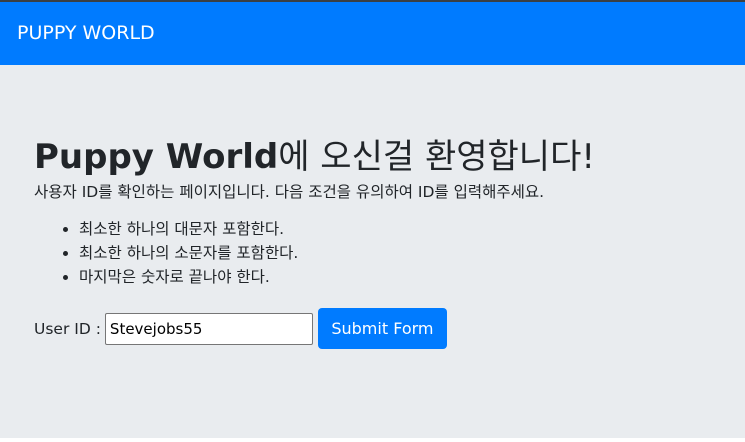 The height and width of the screenshot is (442, 745). I want to click on window-bottom-strip, so click(372, 440).